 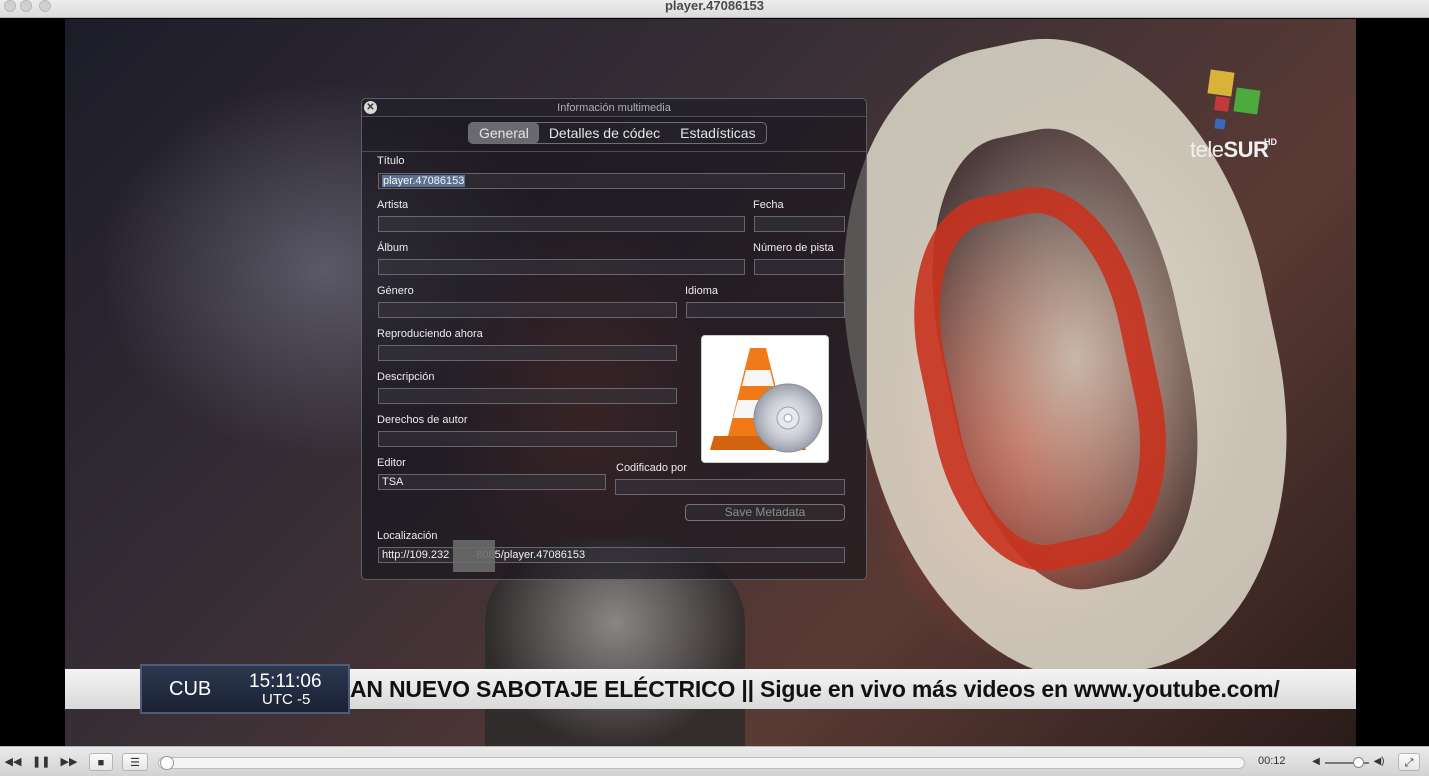 I want to click on title-bar: player.47086153, so click(x=714, y=9).